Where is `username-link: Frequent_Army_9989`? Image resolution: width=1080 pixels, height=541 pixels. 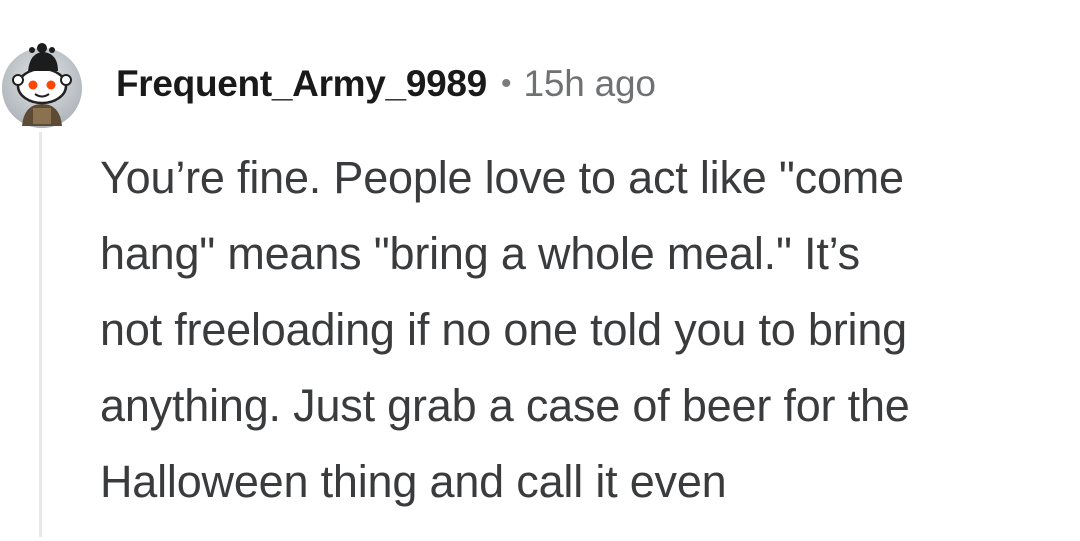 username-link: Frequent_Army_9989 is located at coordinates (301, 84).